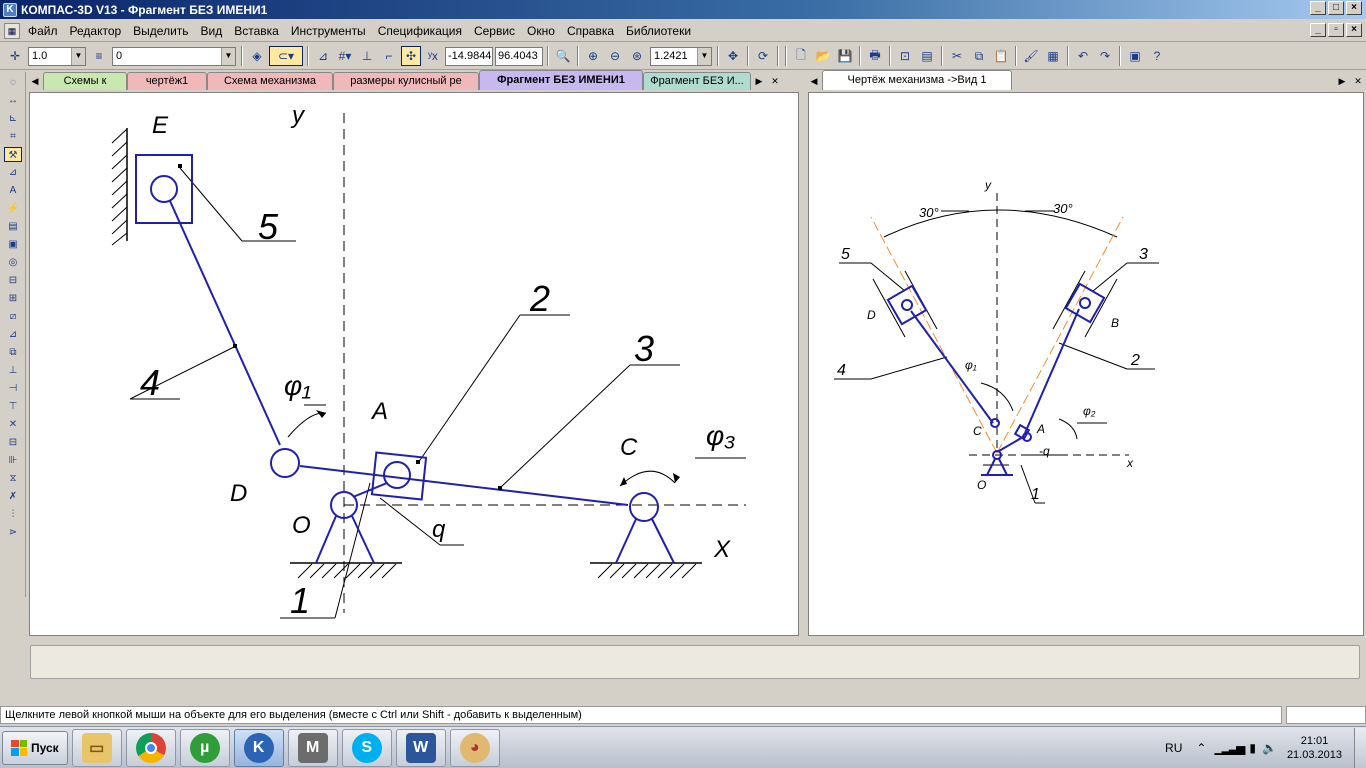  I want to click on command-line-panel, so click(695, 662).